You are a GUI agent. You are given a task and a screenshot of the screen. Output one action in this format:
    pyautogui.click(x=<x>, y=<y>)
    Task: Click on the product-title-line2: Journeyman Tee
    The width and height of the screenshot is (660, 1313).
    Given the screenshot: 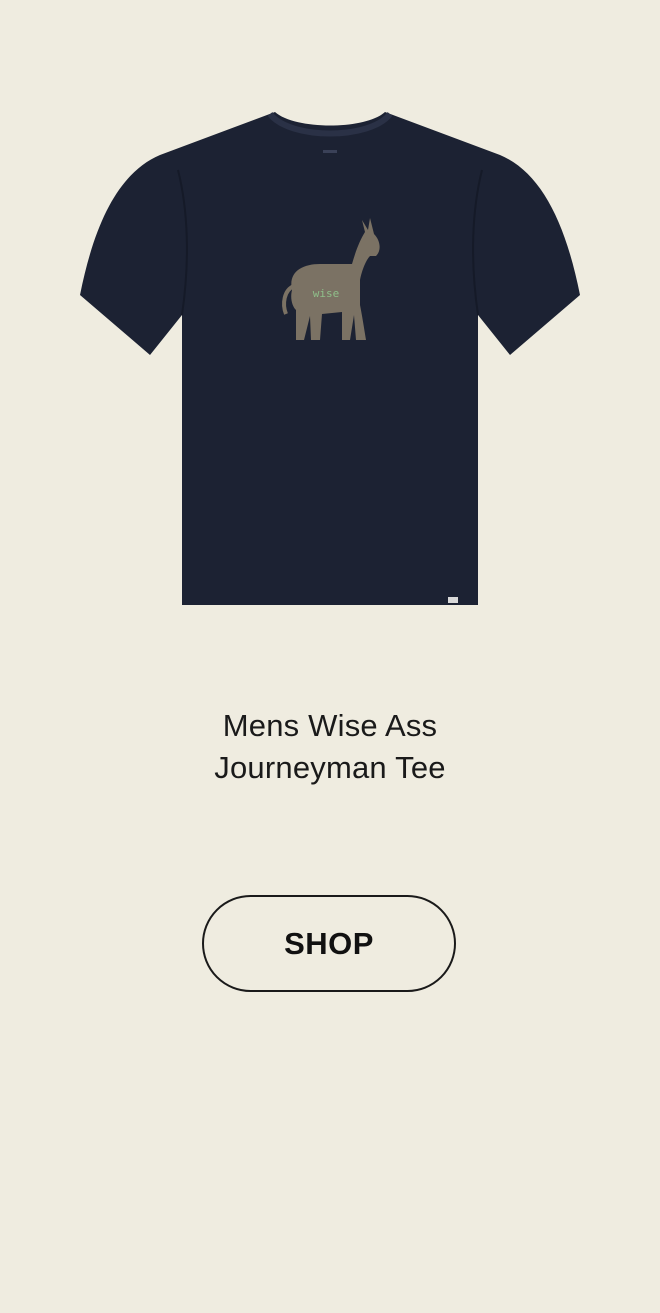 What is the action you would take?
    pyautogui.click(x=330, y=767)
    